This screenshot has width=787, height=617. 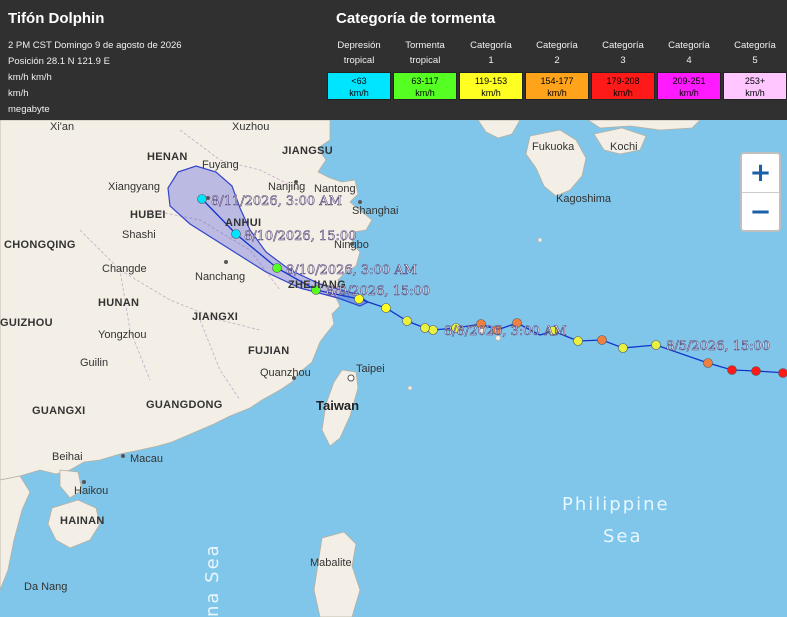 What do you see at coordinates (124, 269) in the screenshot?
I see `place-label: Changde` at bounding box center [124, 269].